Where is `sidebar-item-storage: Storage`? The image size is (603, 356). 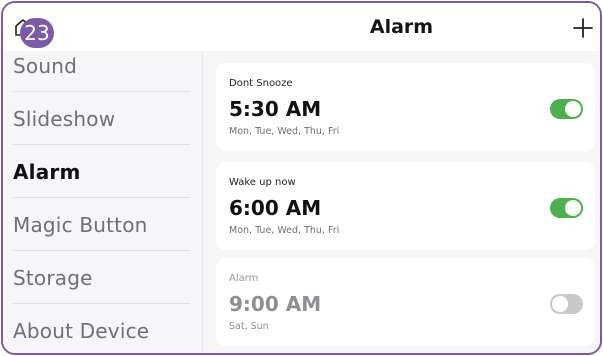
sidebar-item-storage: Storage is located at coordinates (102, 277).